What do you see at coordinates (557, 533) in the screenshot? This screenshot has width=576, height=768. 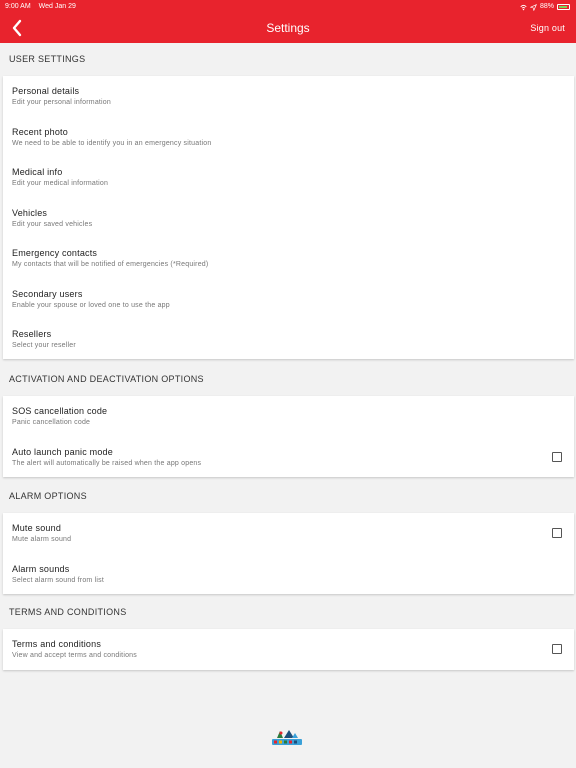 I see `mute-sound-checkbox` at bounding box center [557, 533].